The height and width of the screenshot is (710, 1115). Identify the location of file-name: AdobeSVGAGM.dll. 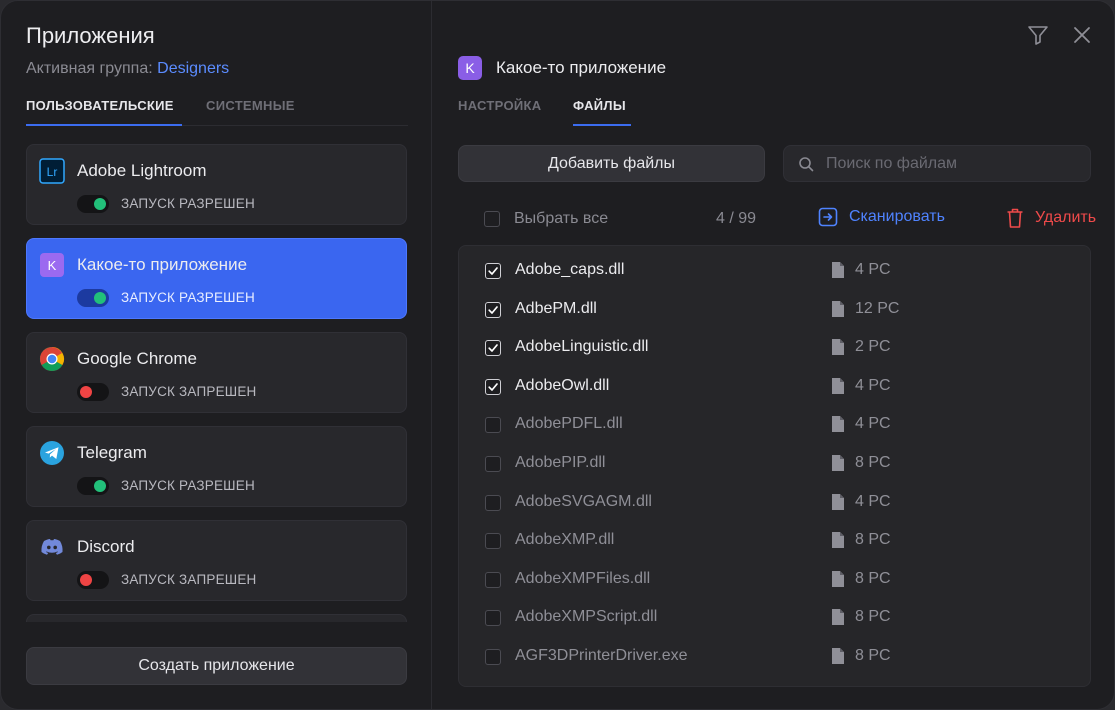
(583, 501).